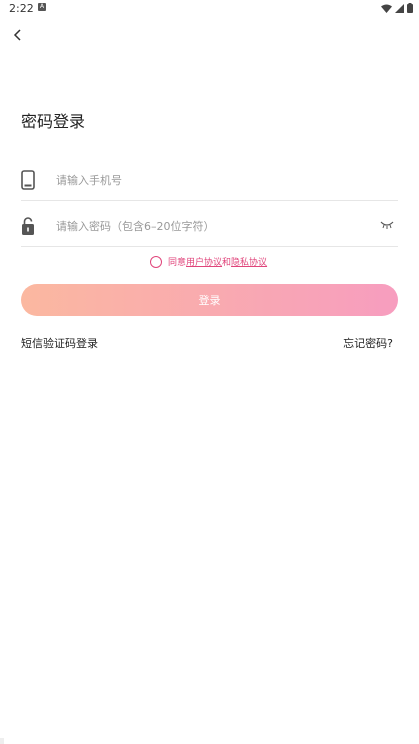  I want to click on phone-icon, so click(28, 180).